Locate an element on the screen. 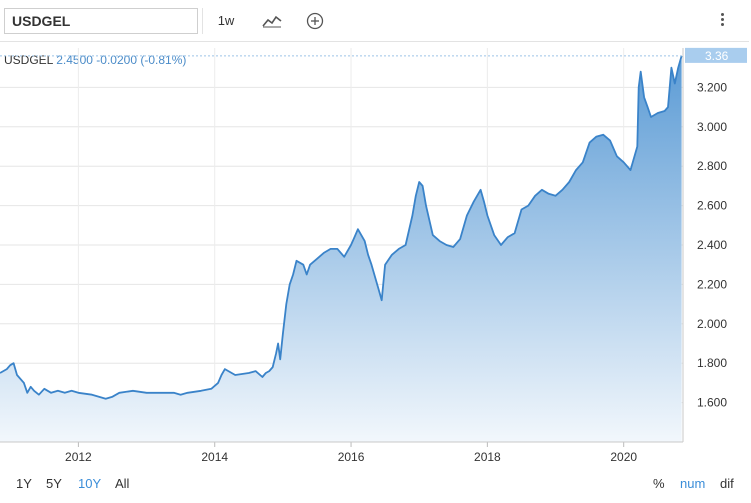 This screenshot has height=503, width=751. y-tick-label: 2.200 is located at coordinates (712, 284).